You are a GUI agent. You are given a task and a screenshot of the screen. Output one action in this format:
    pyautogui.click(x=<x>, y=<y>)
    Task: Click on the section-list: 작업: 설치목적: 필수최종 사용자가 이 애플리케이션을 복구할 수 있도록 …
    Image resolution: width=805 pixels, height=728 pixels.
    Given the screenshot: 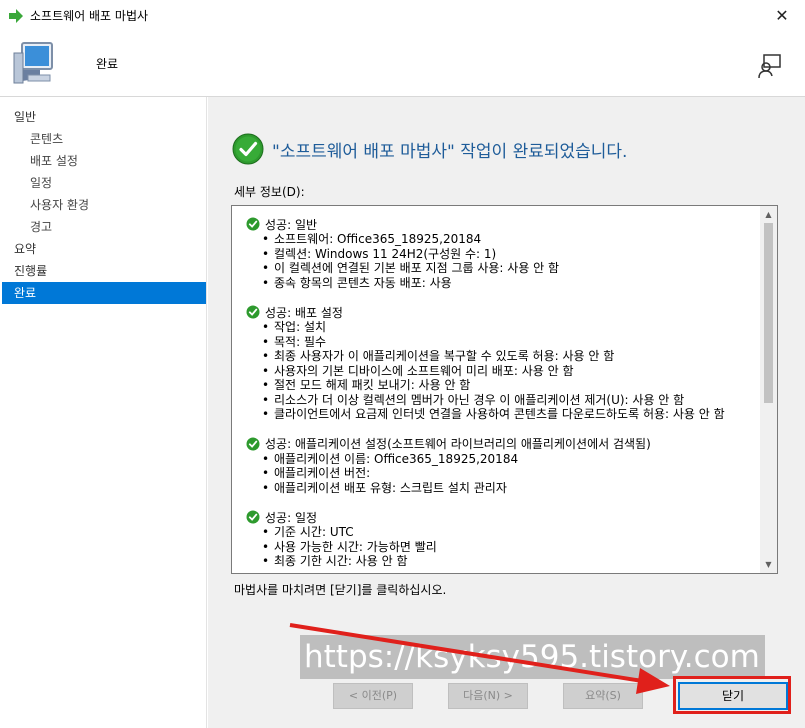 What is the action you would take?
    pyautogui.click(x=509, y=371)
    